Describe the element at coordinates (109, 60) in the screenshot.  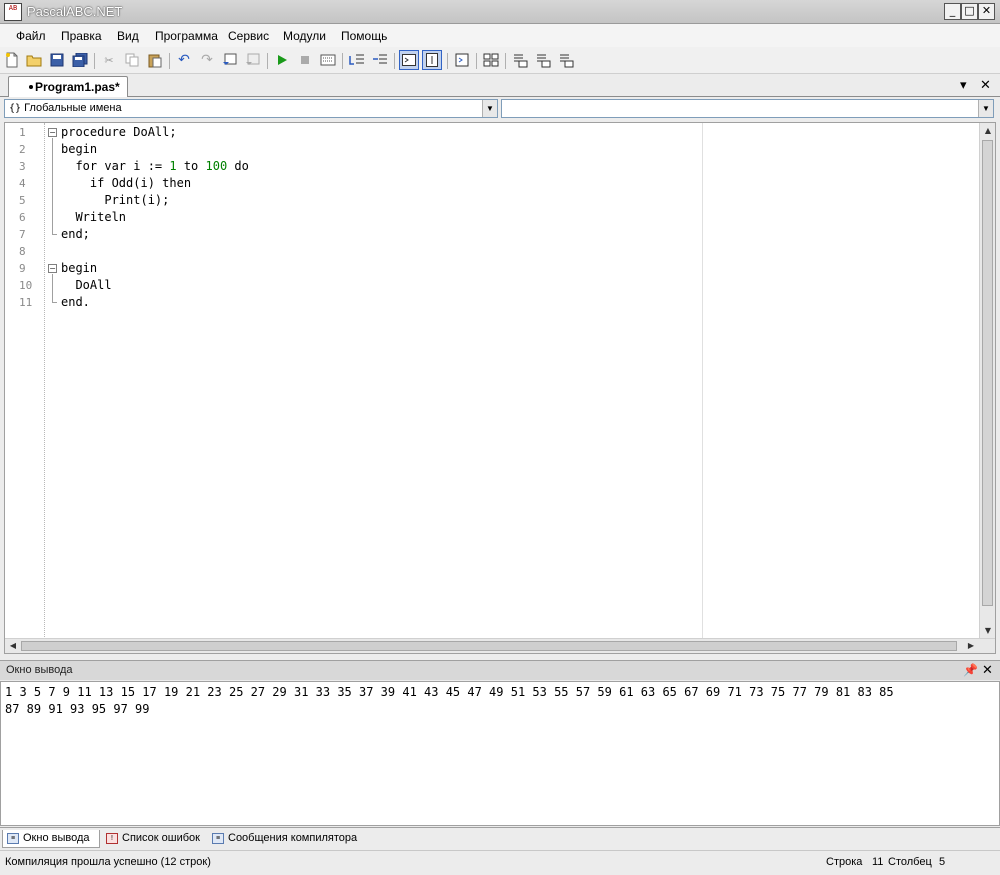
I see `cut-icon: ✂` at that location.